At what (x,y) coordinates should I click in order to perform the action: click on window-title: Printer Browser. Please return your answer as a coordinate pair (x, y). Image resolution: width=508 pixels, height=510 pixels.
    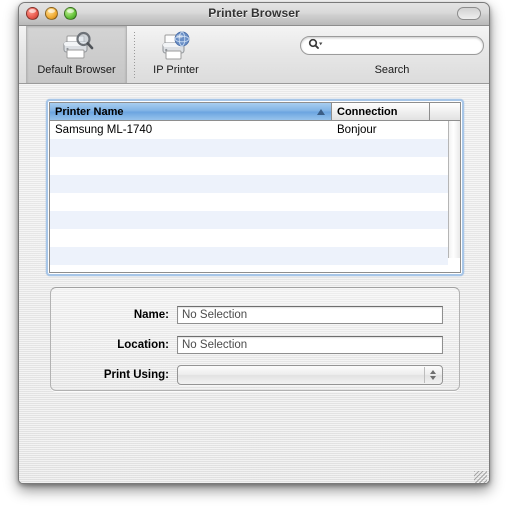
    Looking at the image, I should click on (254, 13).